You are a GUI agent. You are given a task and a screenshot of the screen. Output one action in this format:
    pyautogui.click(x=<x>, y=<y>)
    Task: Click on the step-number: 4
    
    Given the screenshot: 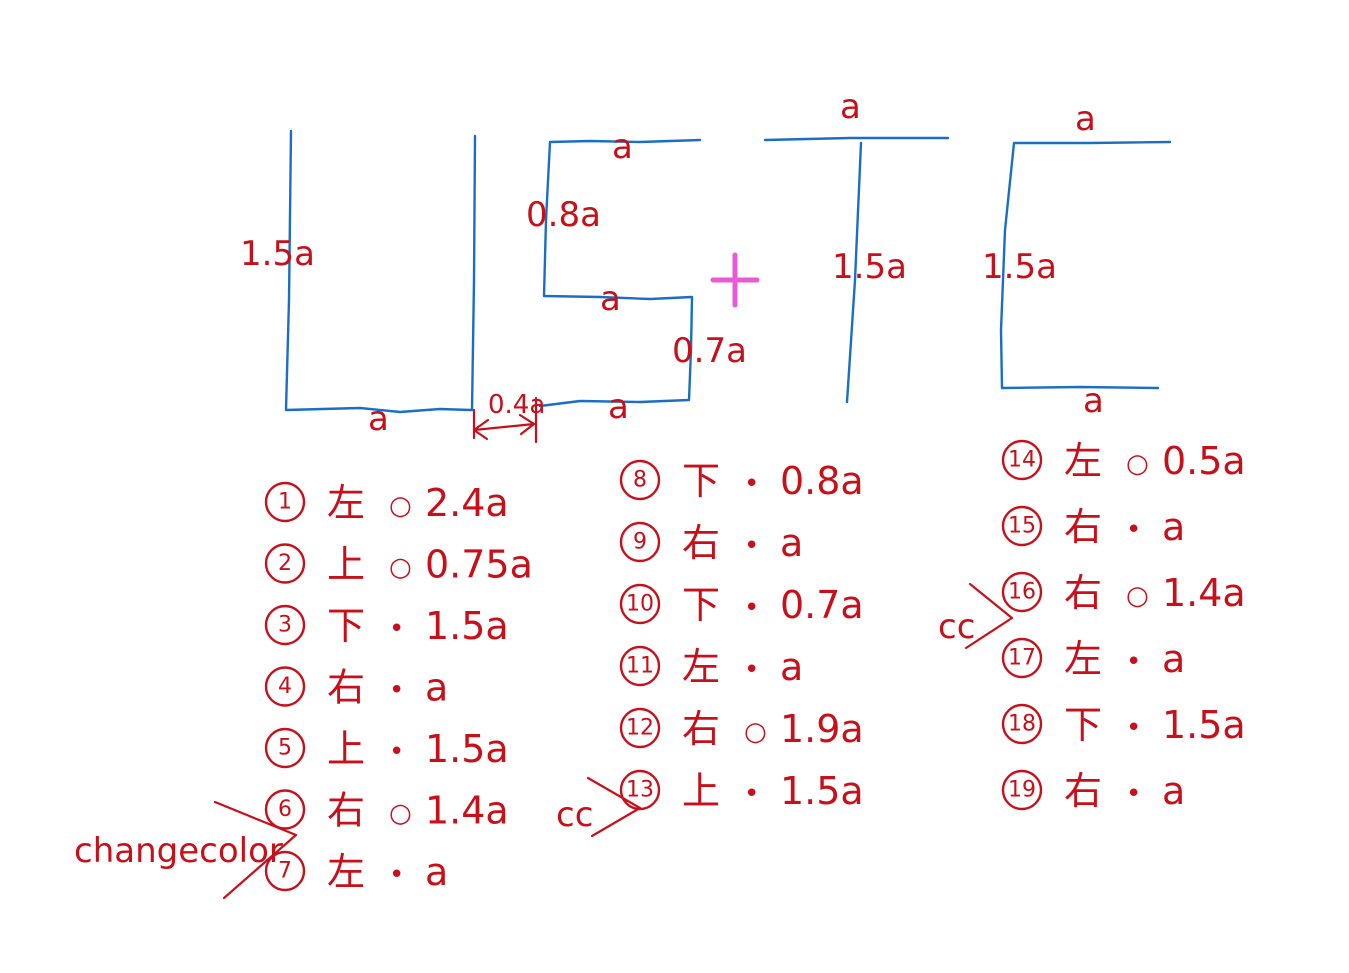 What is the action you would take?
    pyautogui.click(x=285, y=686)
    